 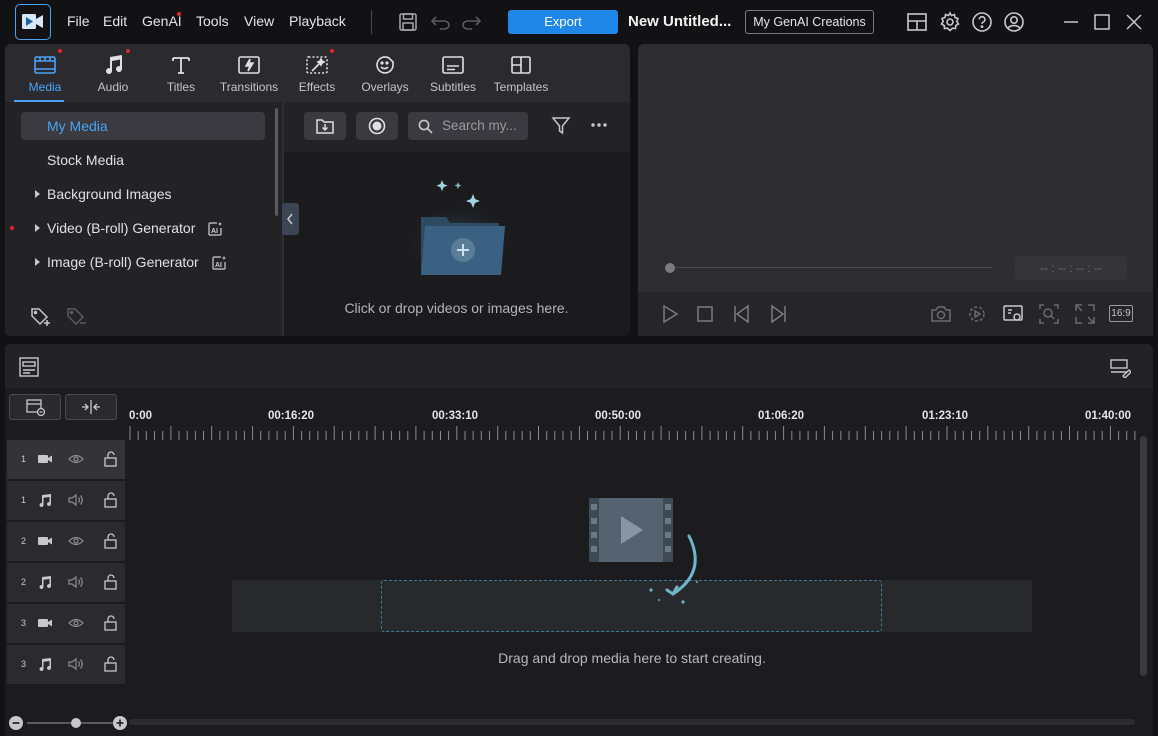 What do you see at coordinates (290, 219) in the screenshot?
I see `collapse-sidebar-handle` at bounding box center [290, 219].